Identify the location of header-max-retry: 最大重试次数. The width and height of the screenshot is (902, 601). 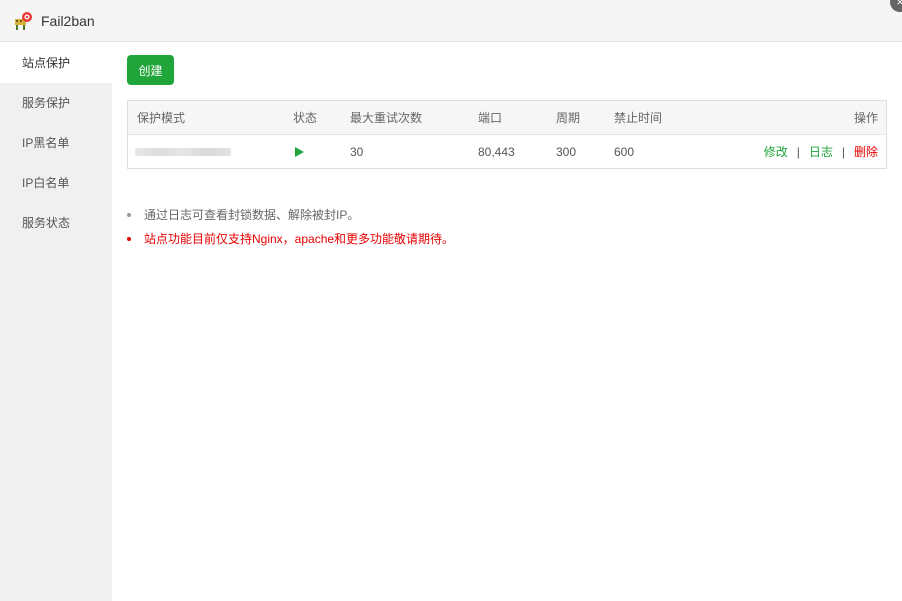
(386, 118).